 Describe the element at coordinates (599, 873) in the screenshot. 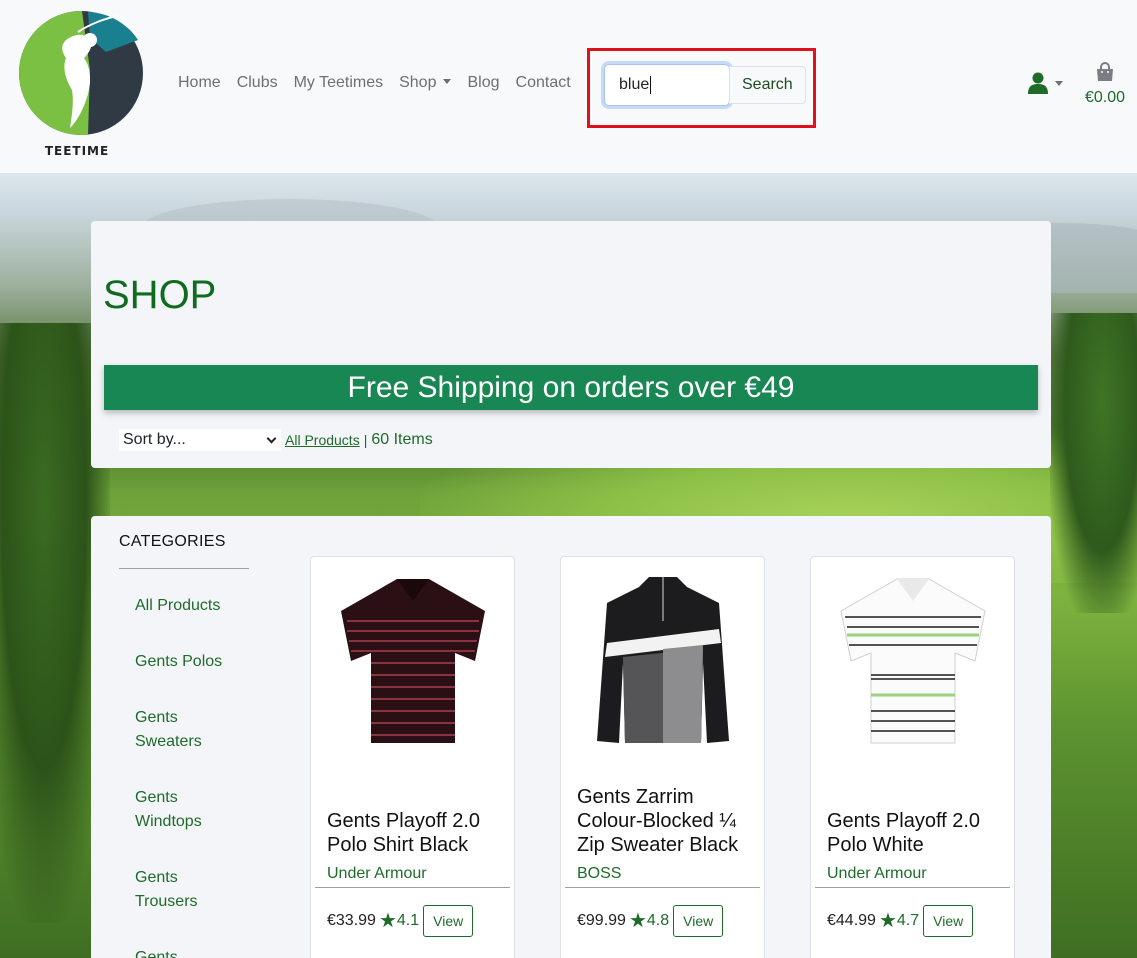

I see `product-brand: BOSS` at that location.